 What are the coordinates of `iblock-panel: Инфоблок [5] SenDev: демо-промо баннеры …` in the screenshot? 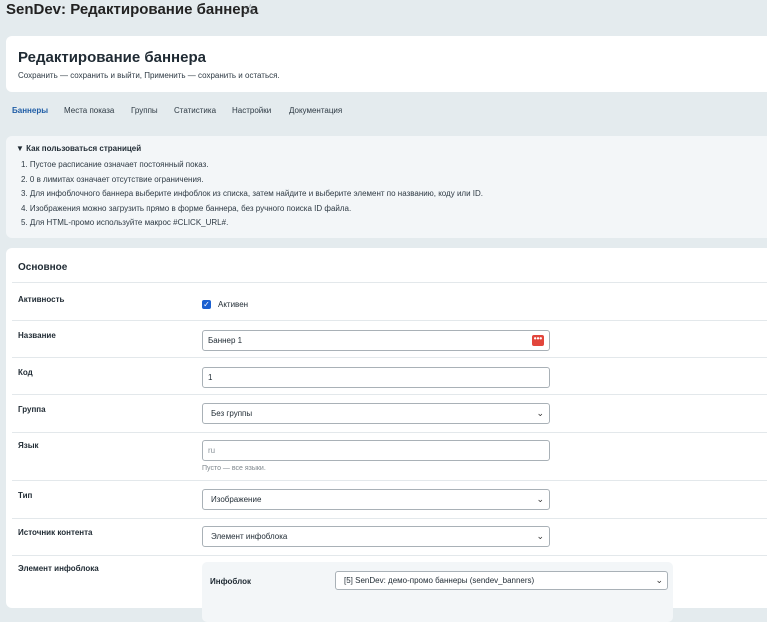 It's located at (437, 592).